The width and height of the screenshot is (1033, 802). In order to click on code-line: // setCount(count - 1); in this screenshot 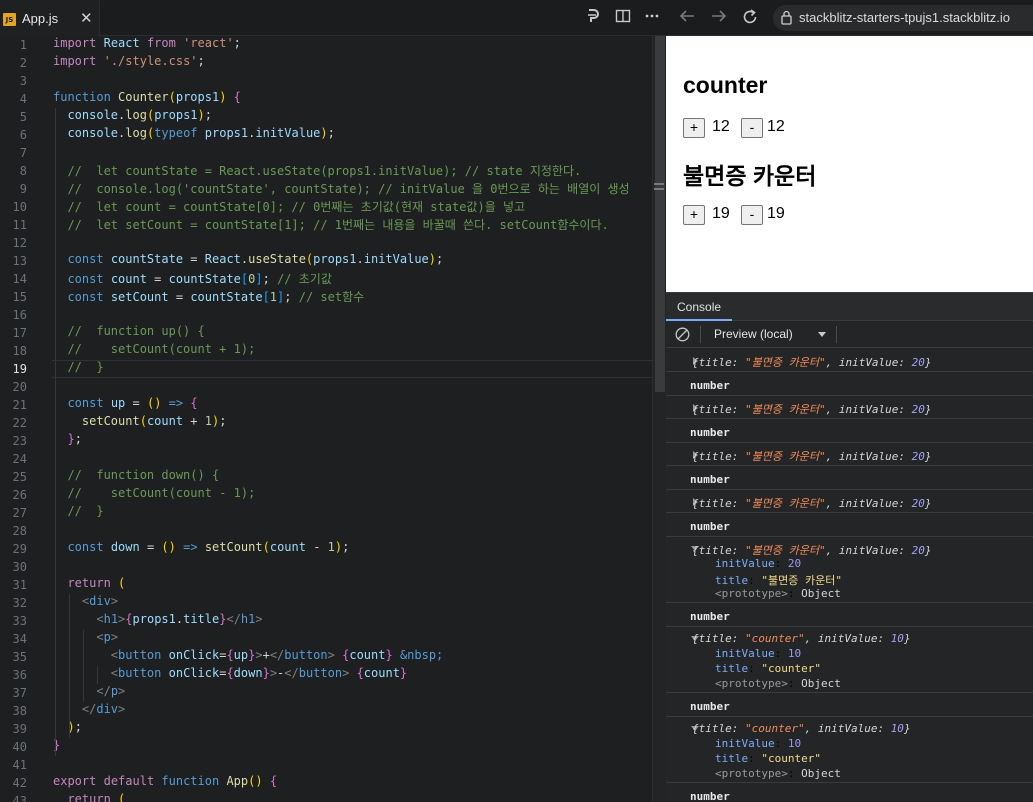, I will do `click(154, 495)`.